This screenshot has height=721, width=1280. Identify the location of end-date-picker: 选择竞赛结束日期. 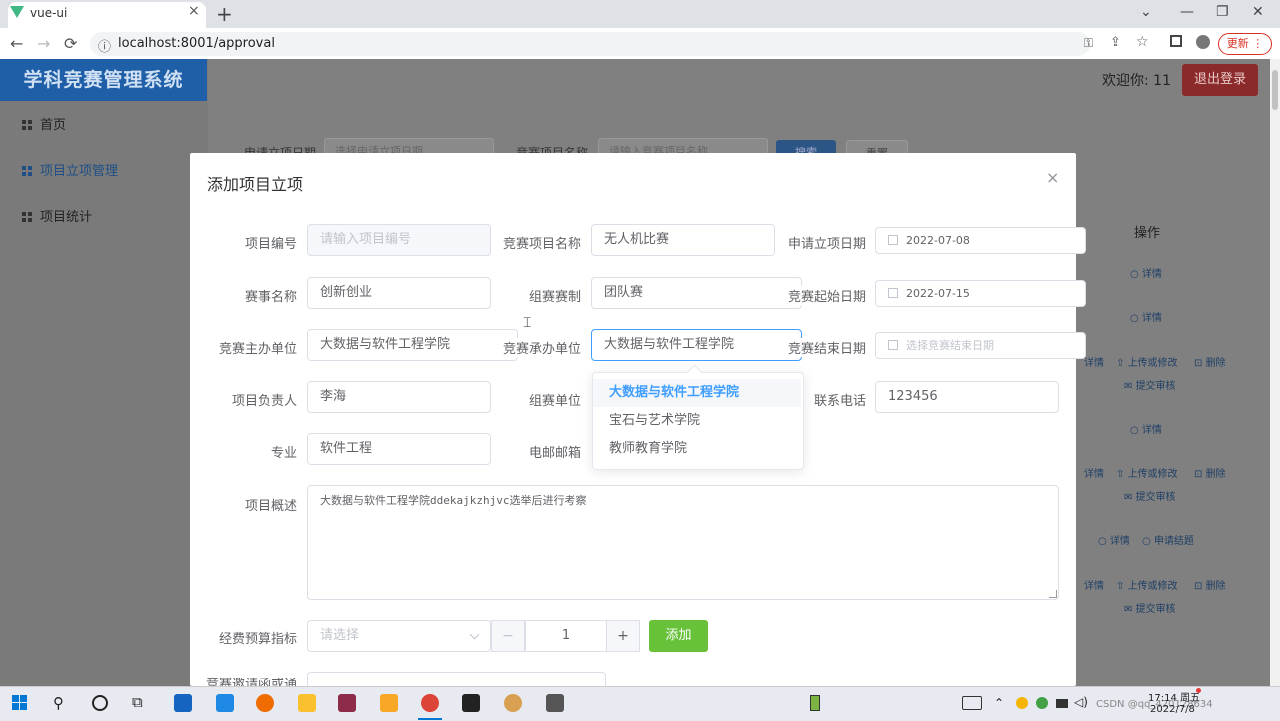
(980, 345).